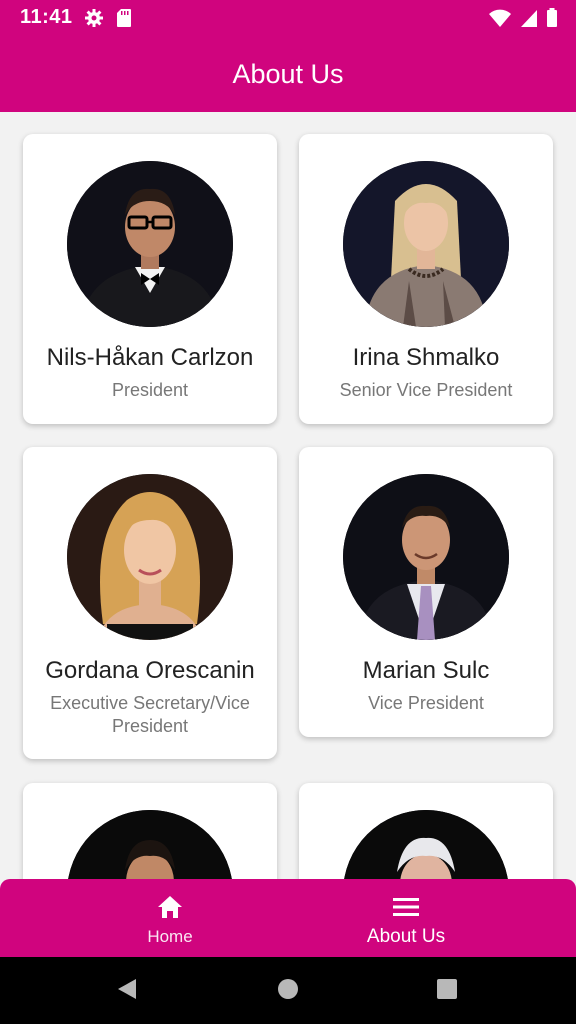  What do you see at coordinates (150, 670) in the screenshot?
I see `member-name: Gordana Orescanin` at bounding box center [150, 670].